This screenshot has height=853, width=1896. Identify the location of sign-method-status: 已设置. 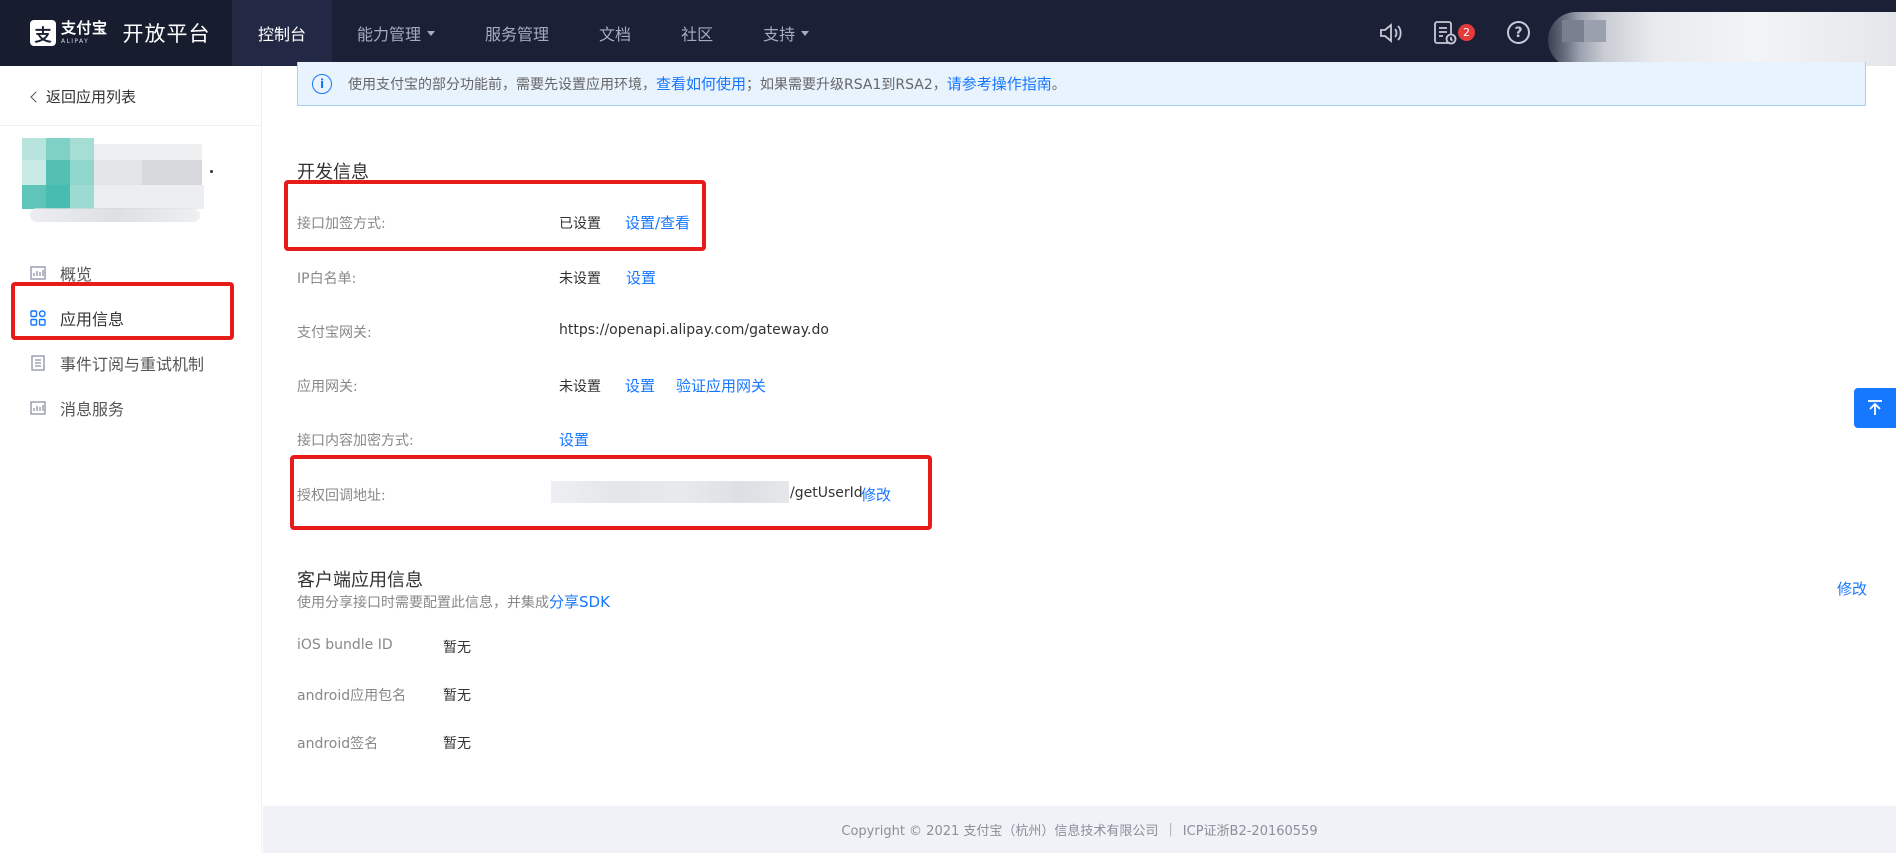
(580, 224).